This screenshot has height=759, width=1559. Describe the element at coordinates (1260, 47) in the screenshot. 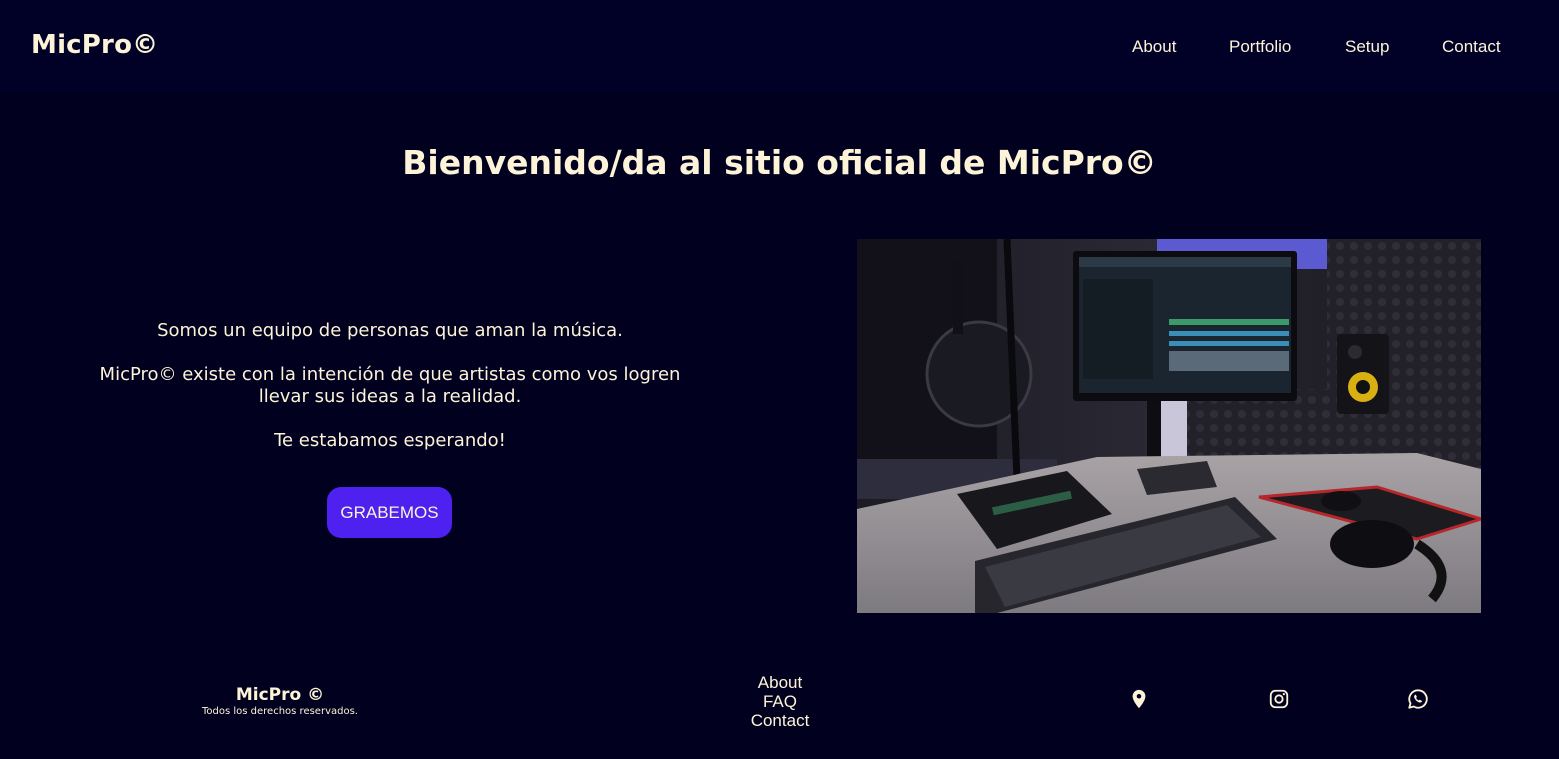

I see `nav-portfolio: Portfolio` at that location.